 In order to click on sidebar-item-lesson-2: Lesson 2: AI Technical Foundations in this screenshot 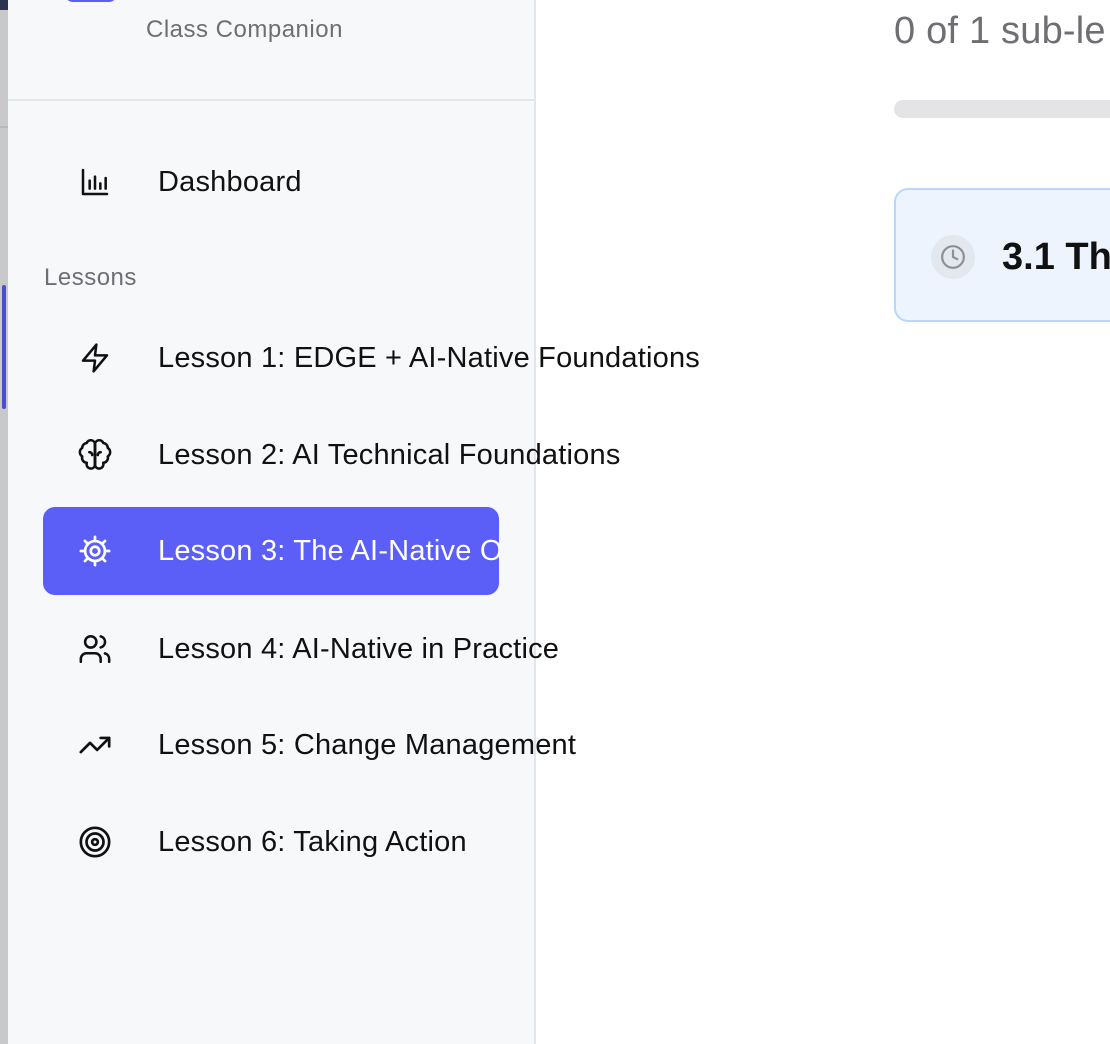, I will do `click(331, 455)`.